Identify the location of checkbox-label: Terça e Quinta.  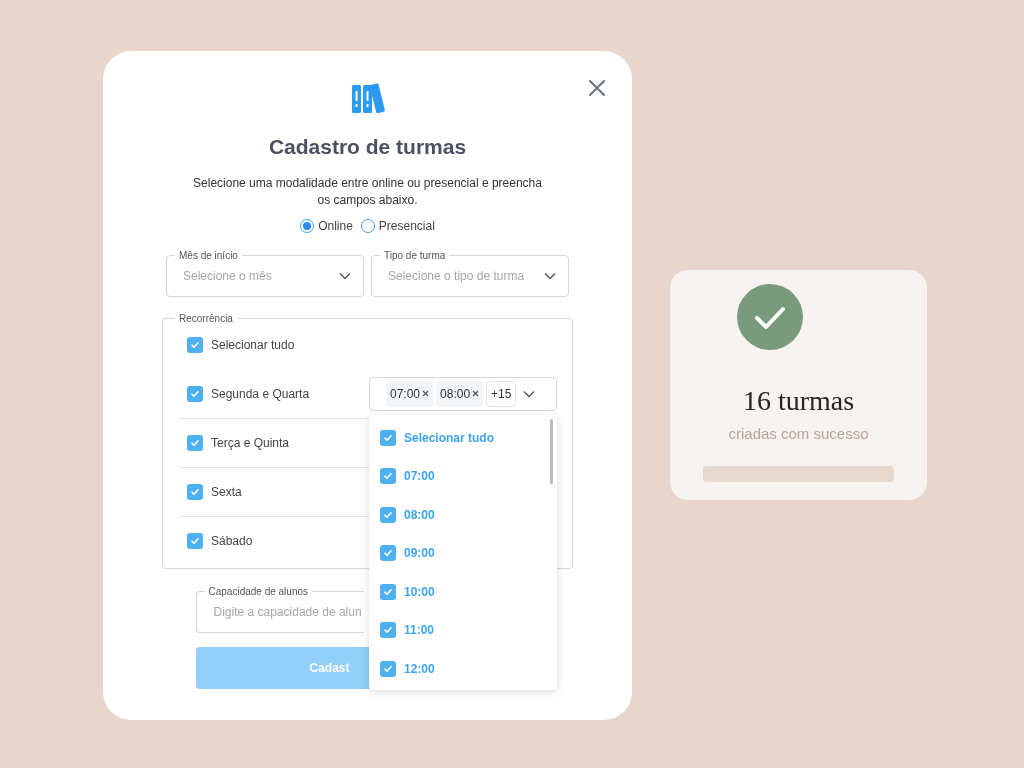
(250, 443).